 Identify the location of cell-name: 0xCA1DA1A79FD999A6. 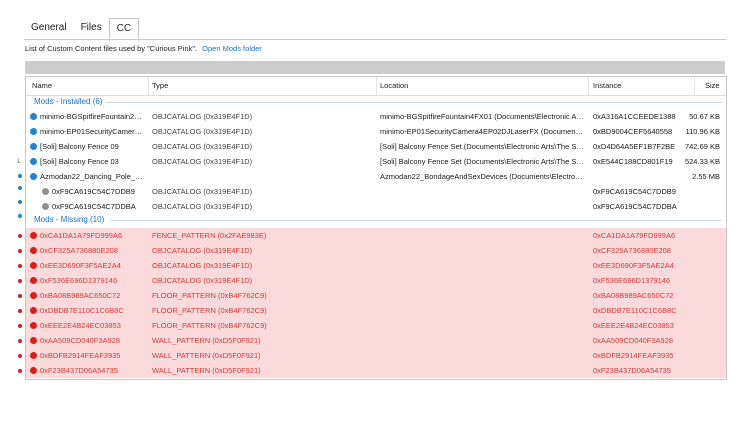
(81, 235).